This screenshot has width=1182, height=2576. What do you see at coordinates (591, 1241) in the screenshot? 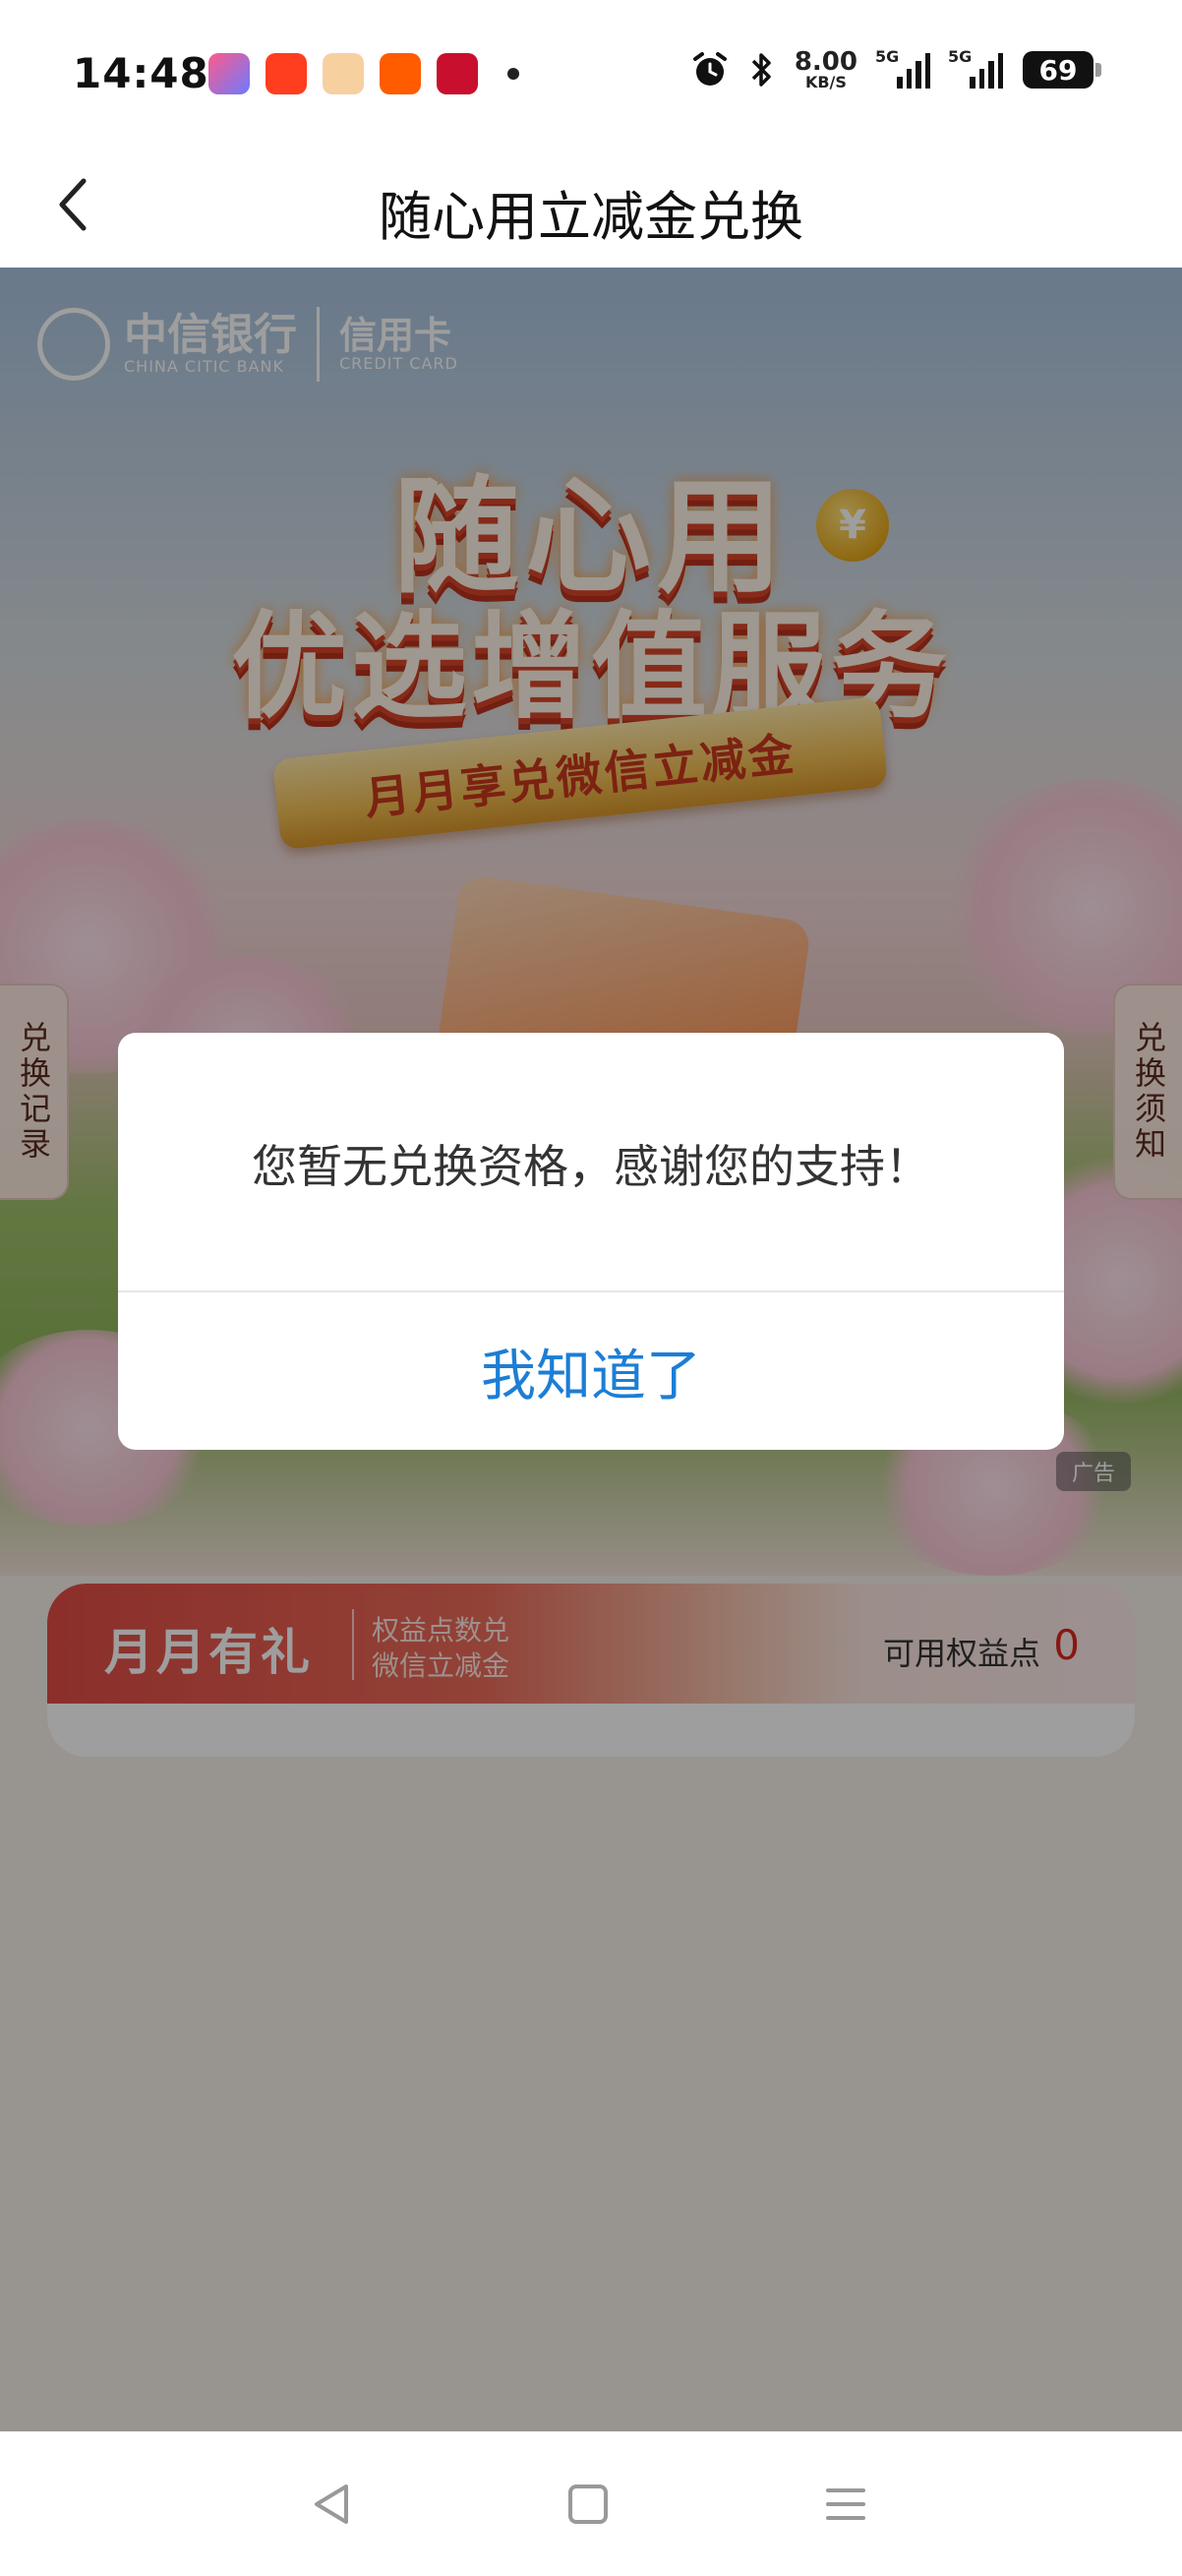
I see `alert-dialog: 您暂无兑换资格，感谢您的支持！ 我知道了` at bounding box center [591, 1241].